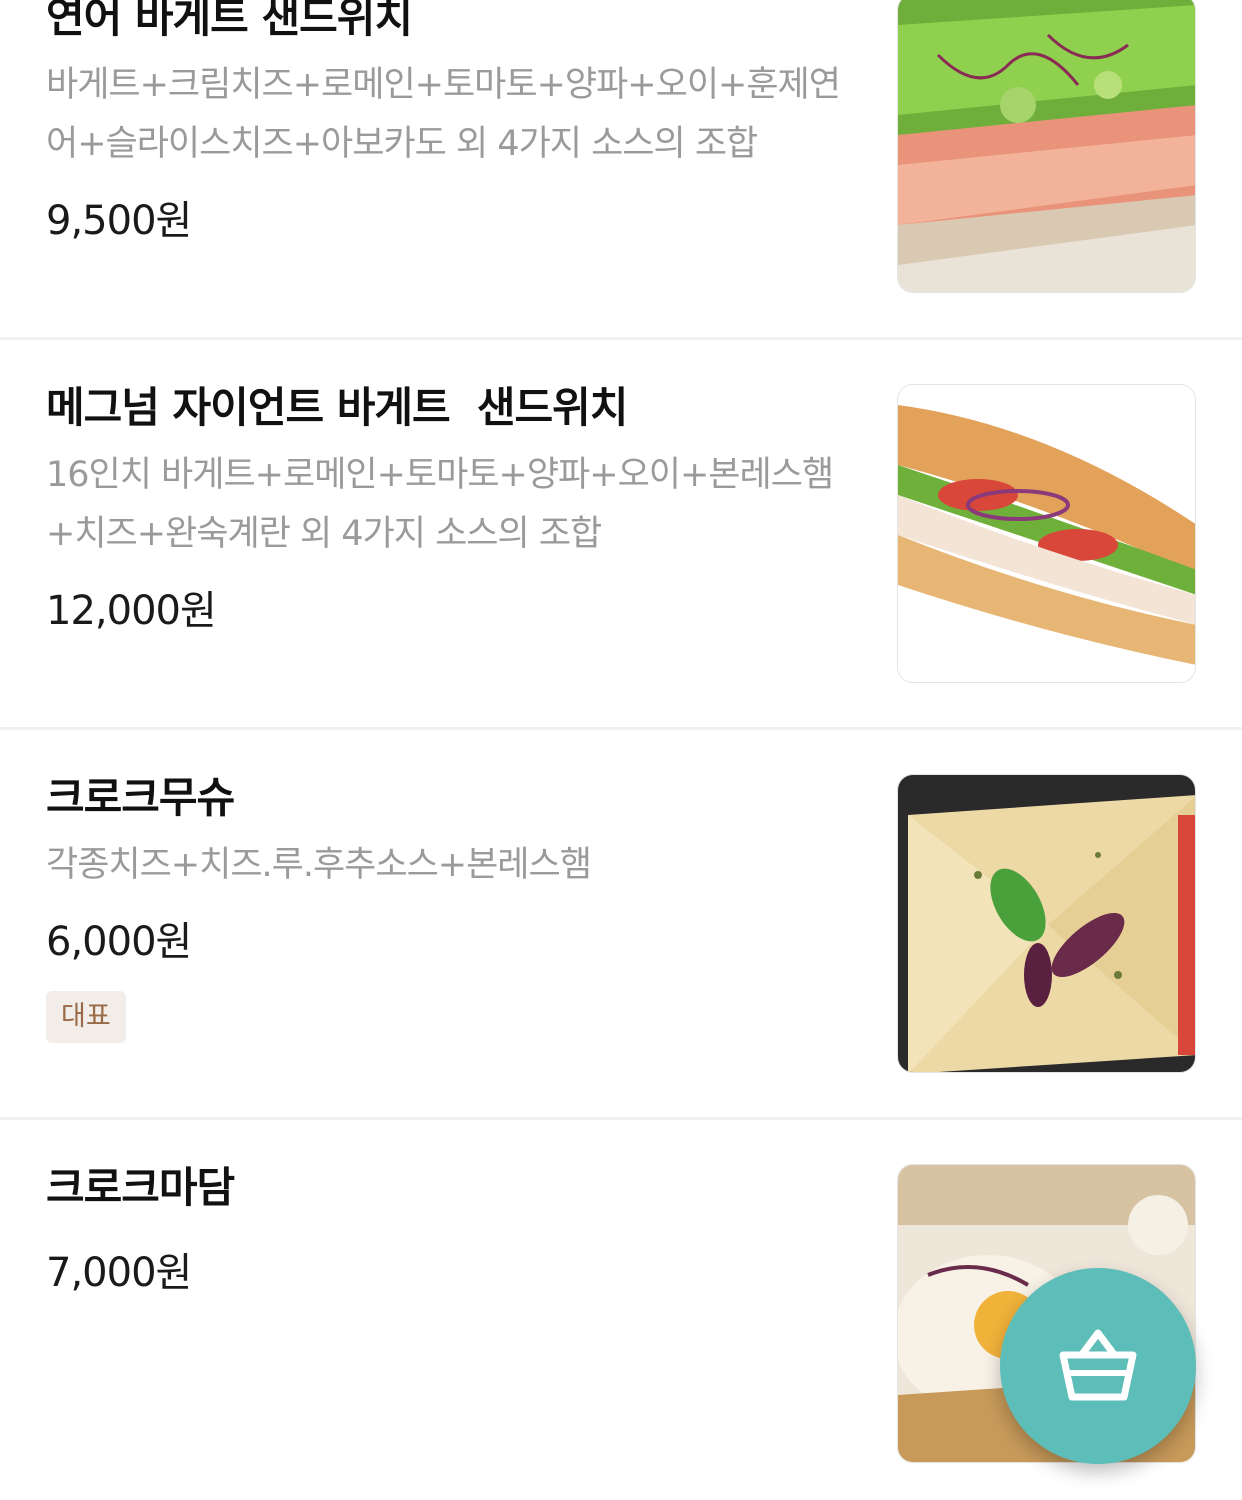 The image size is (1242, 1500). What do you see at coordinates (131, 611) in the screenshot?
I see `menu-item-price: 12,000원` at bounding box center [131, 611].